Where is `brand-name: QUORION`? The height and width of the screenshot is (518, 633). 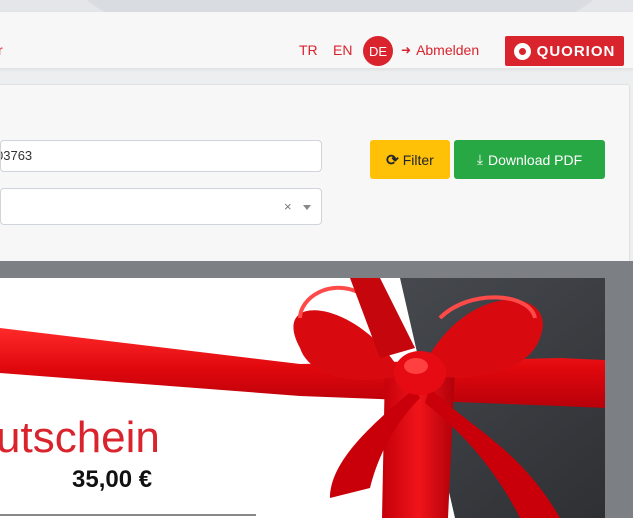
brand-name: QUORION is located at coordinates (576, 51).